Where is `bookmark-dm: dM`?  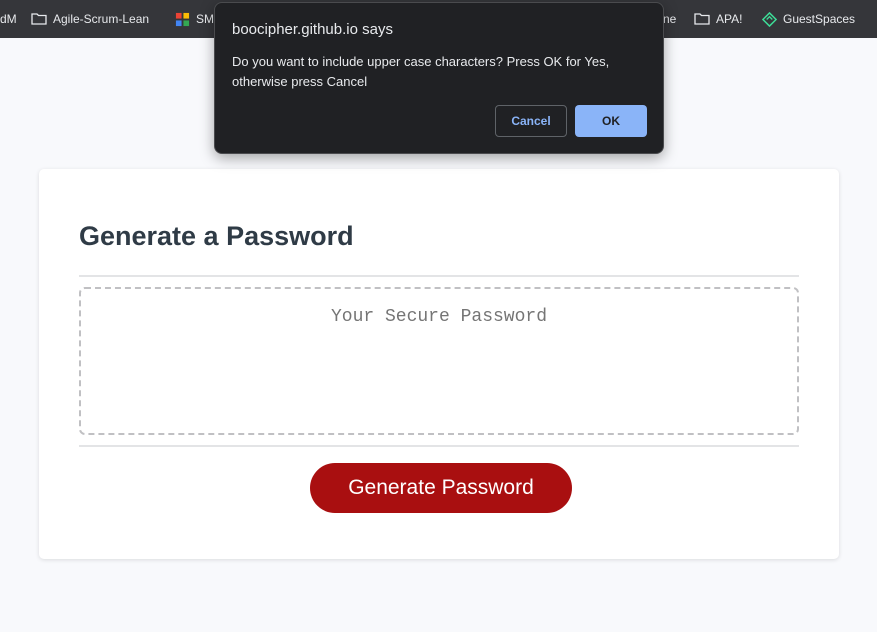 bookmark-dm: dM is located at coordinates (8, 19).